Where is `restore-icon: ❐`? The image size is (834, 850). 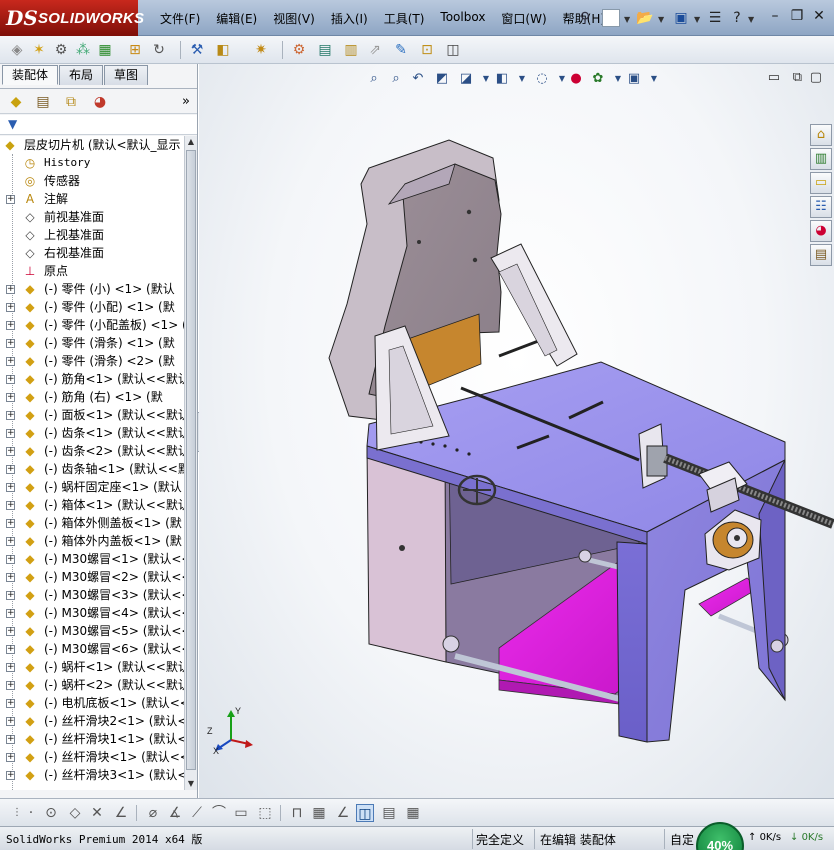 restore-icon: ❐ is located at coordinates (797, 16).